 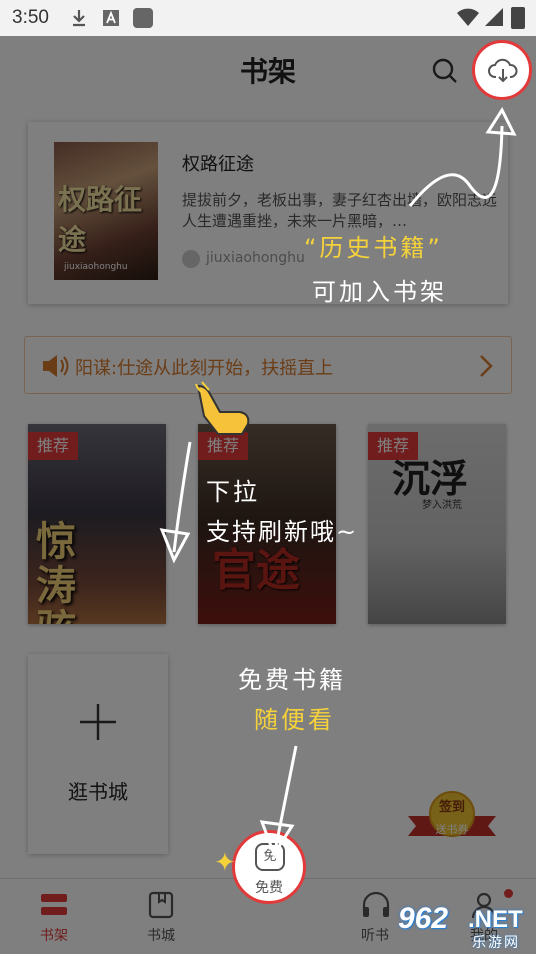 I want to click on search-icon, so click(x=445, y=71).